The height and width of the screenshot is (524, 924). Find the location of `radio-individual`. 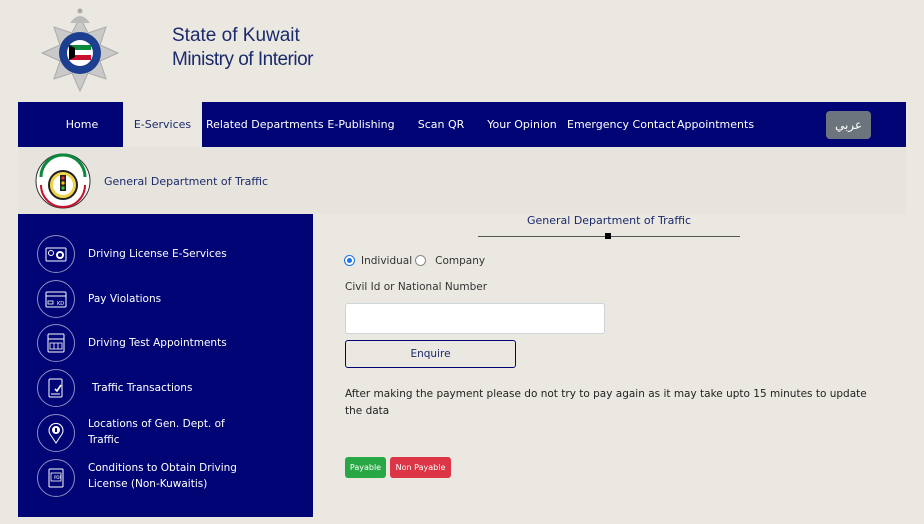

radio-individual is located at coordinates (349, 260).